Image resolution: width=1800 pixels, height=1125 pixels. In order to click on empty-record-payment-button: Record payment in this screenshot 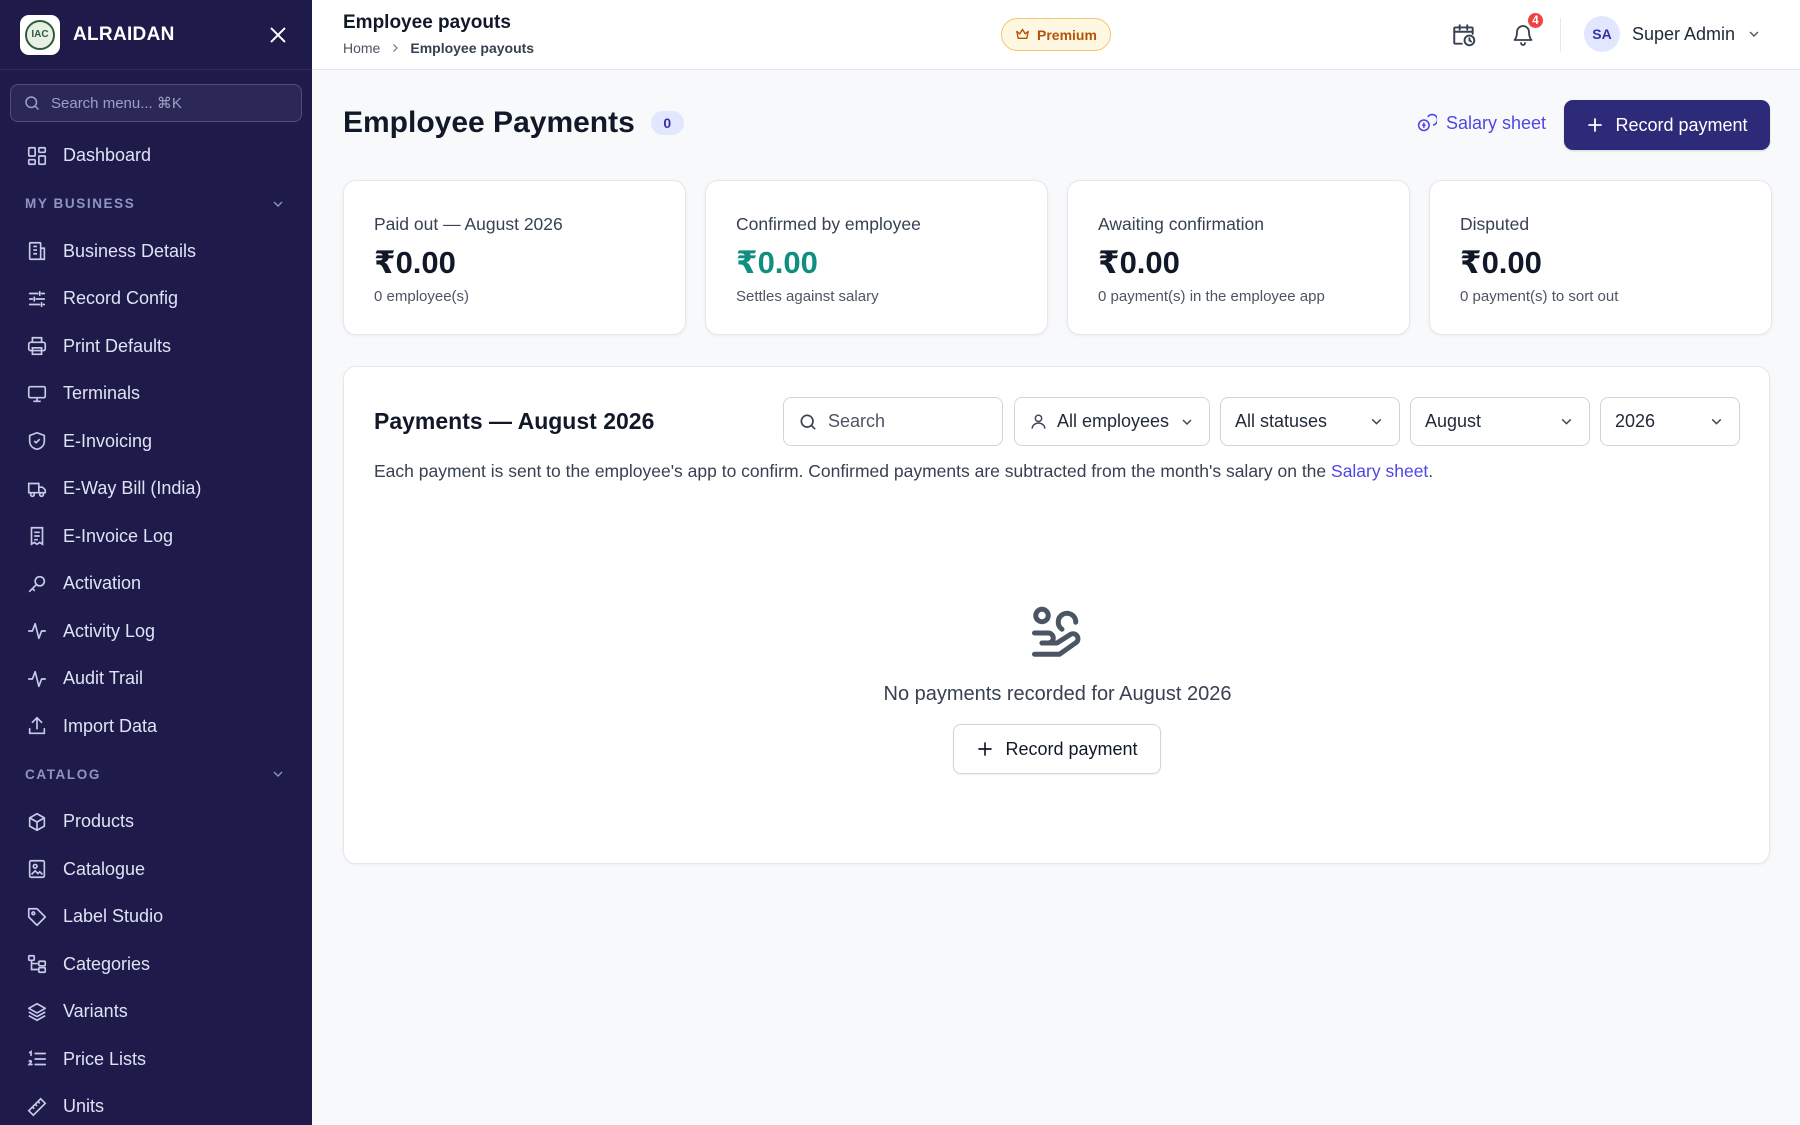, I will do `click(1057, 749)`.